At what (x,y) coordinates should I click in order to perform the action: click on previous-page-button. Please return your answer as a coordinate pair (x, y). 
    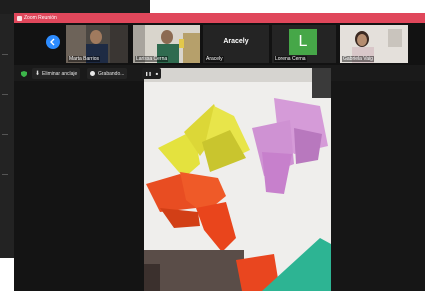
    Looking at the image, I should click on (53, 42).